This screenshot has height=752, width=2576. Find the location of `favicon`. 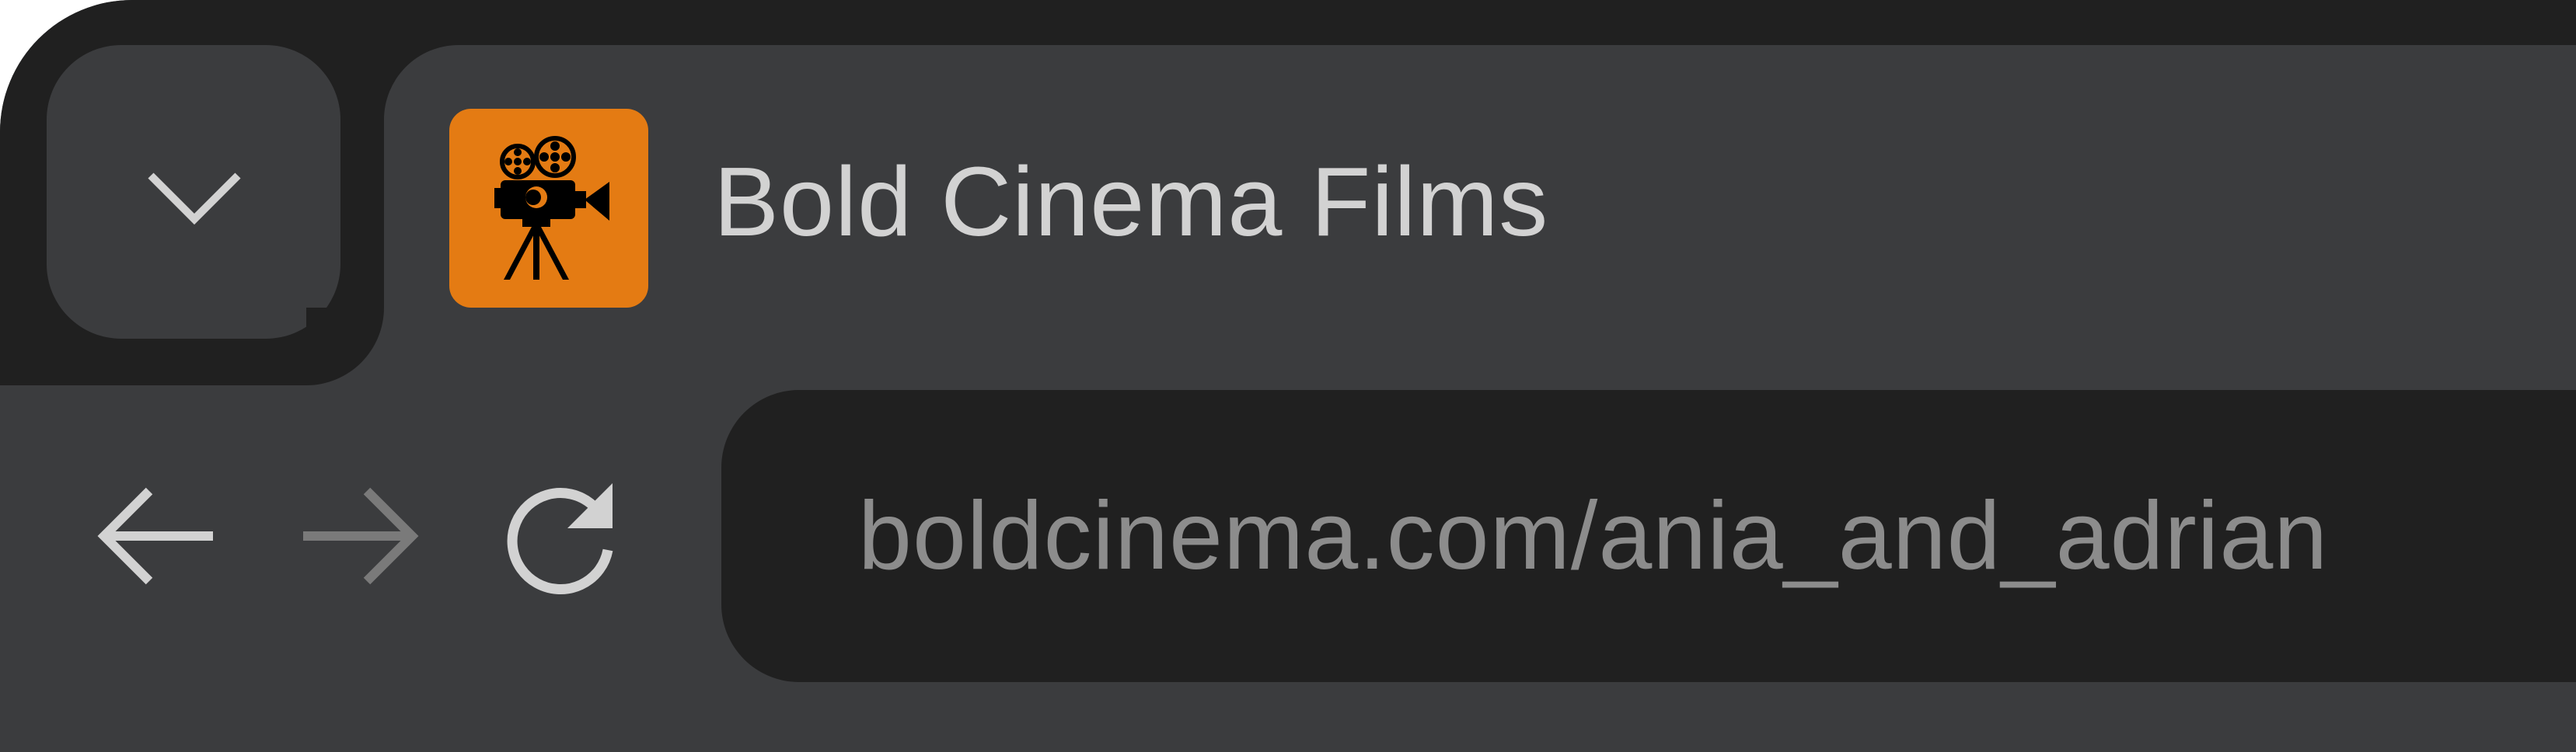

favicon is located at coordinates (549, 208).